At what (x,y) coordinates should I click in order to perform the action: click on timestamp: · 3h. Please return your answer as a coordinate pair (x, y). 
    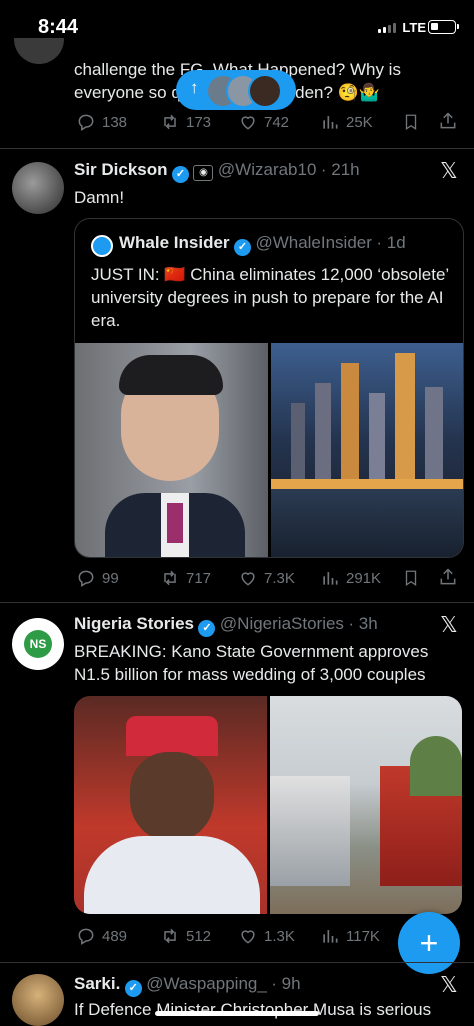
    Looking at the image, I should click on (363, 623).